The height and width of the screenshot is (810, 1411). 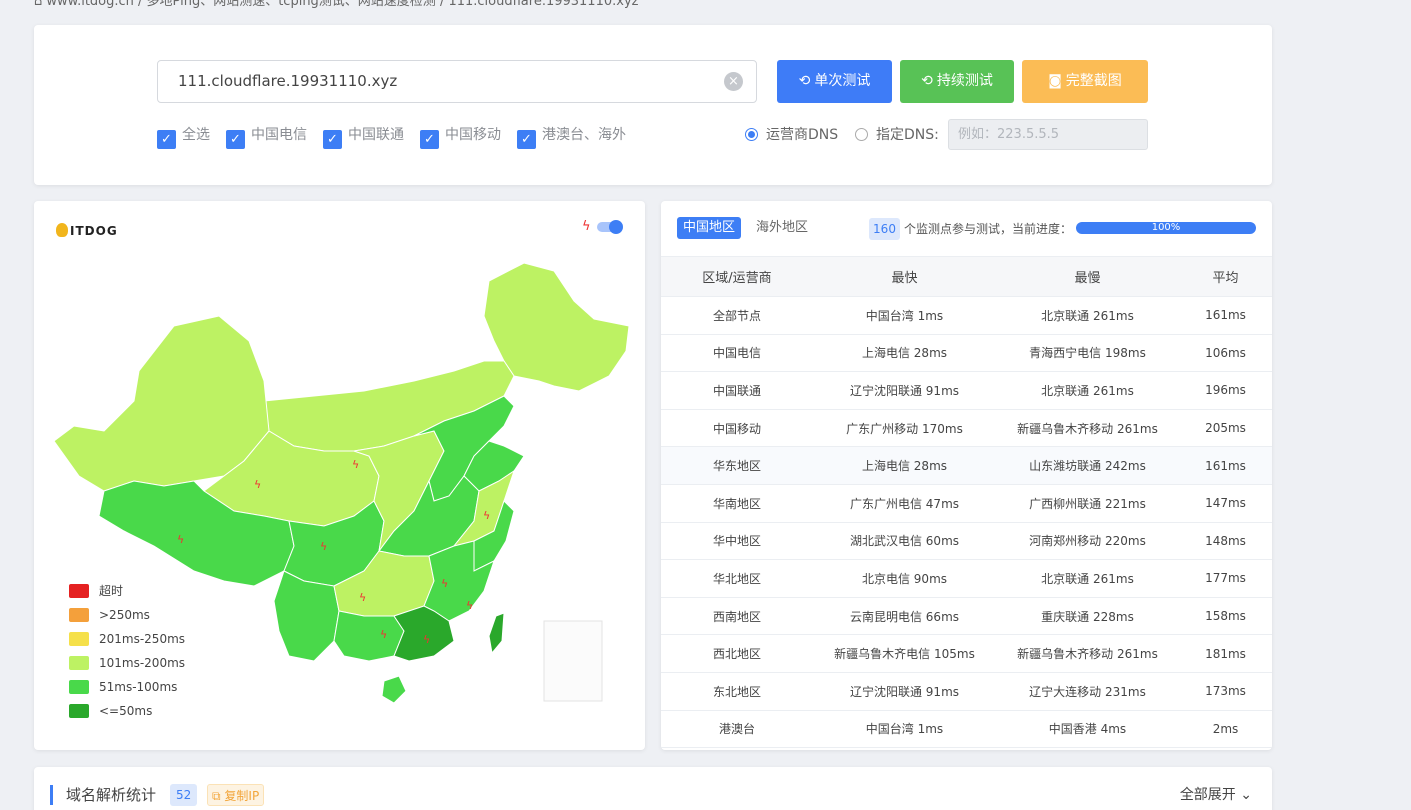 What do you see at coordinates (737, 578) in the screenshot?
I see `table-cell: 华北地区` at bounding box center [737, 578].